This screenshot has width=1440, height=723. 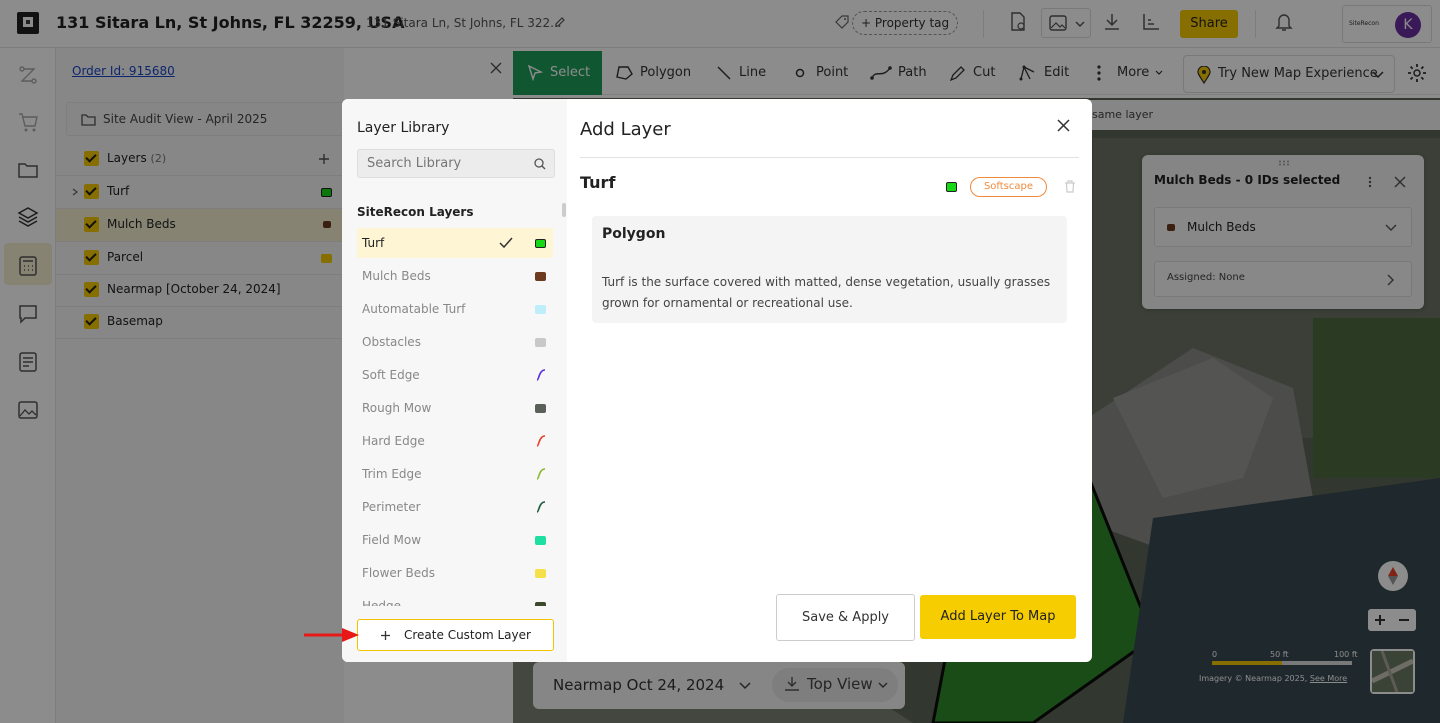 I want to click on library-item: Rough Mow, so click(x=455, y=408).